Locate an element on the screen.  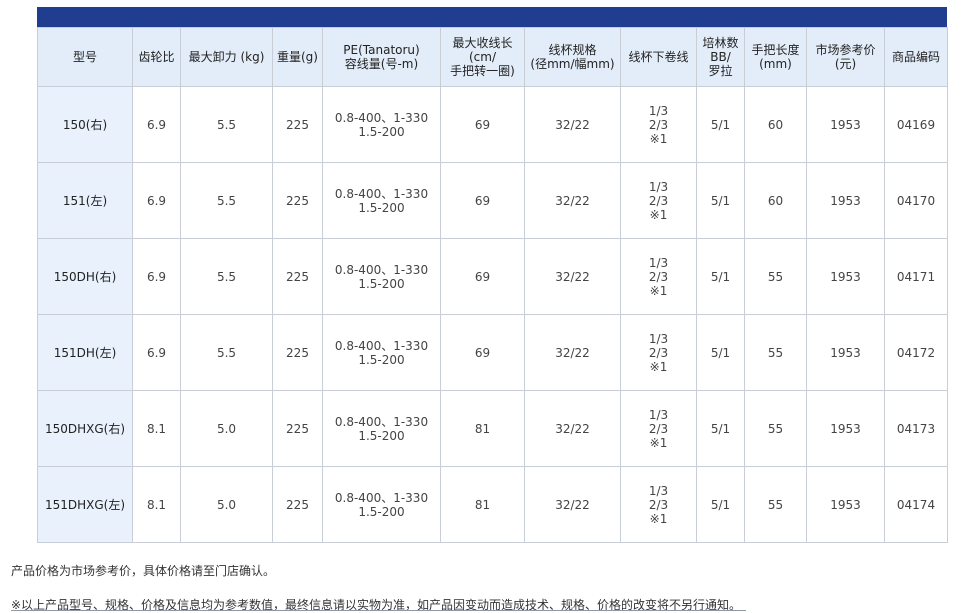
col-header-product-code: 商品编码 is located at coordinates (916, 57).